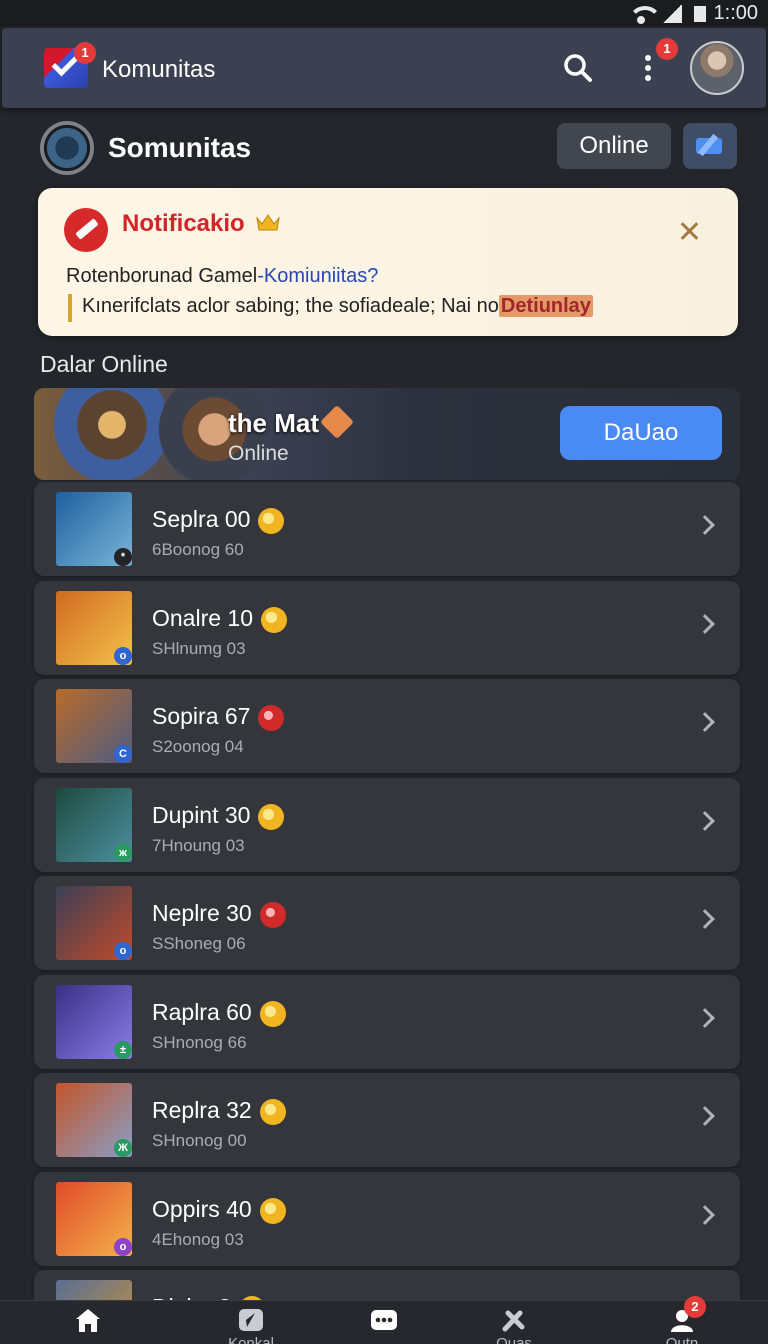 This screenshot has width=768, height=1344. What do you see at coordinates (201, 716) in the screenshot?
I see `list-item-name: Sopira 67` at bounding box center [201, 716].